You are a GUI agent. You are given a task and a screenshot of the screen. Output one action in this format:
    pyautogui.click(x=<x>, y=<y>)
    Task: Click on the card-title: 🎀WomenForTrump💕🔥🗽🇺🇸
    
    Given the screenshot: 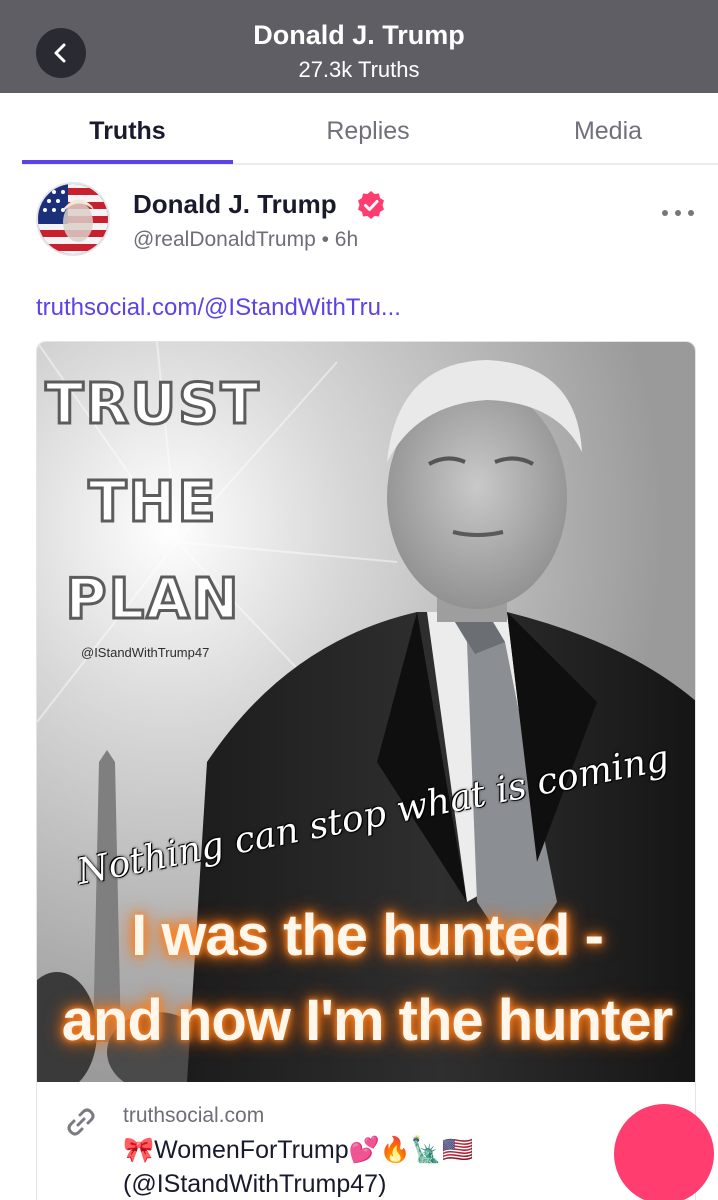 What is the action you would take?
    pyautogui.click(x=298, y=1150)
    